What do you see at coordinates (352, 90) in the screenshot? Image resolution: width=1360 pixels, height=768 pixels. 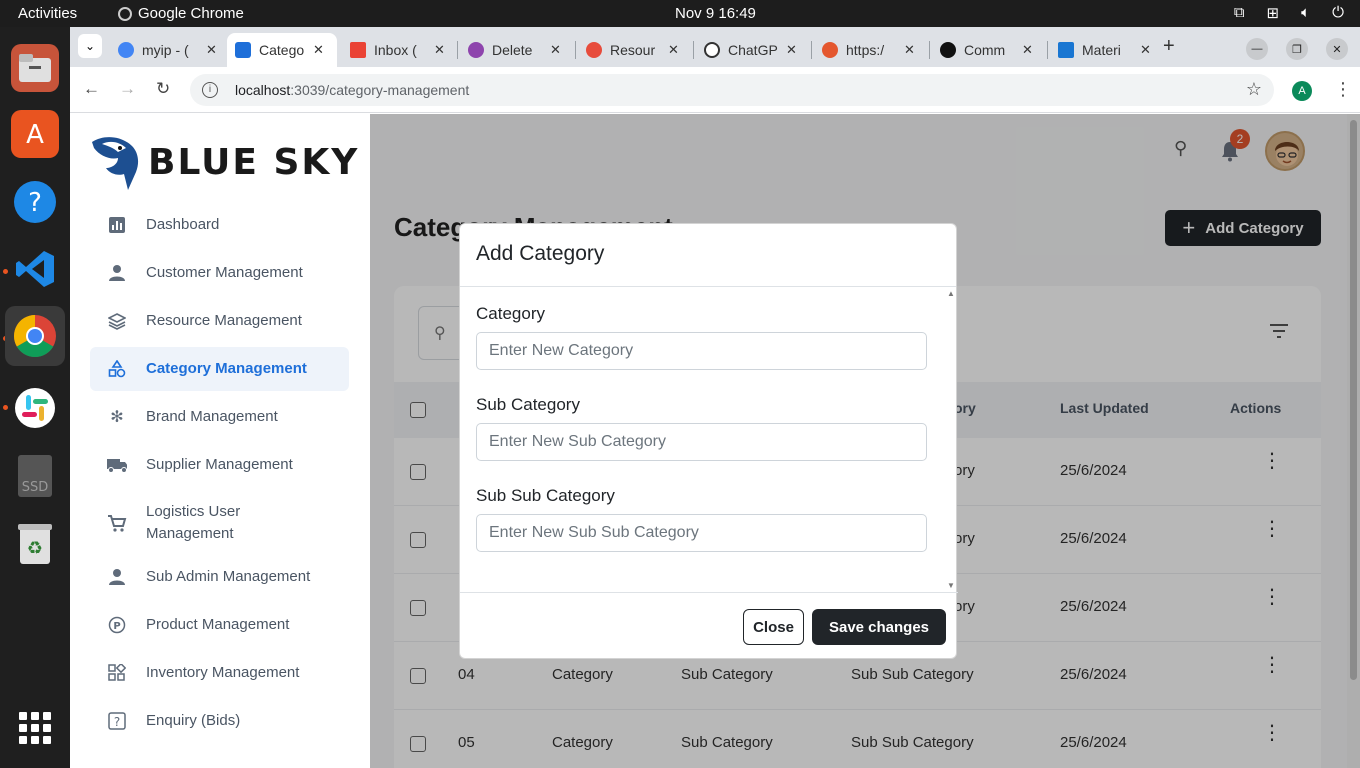 I see `url-text: localhost:3039/category-management` at bounding box center [352, 90].